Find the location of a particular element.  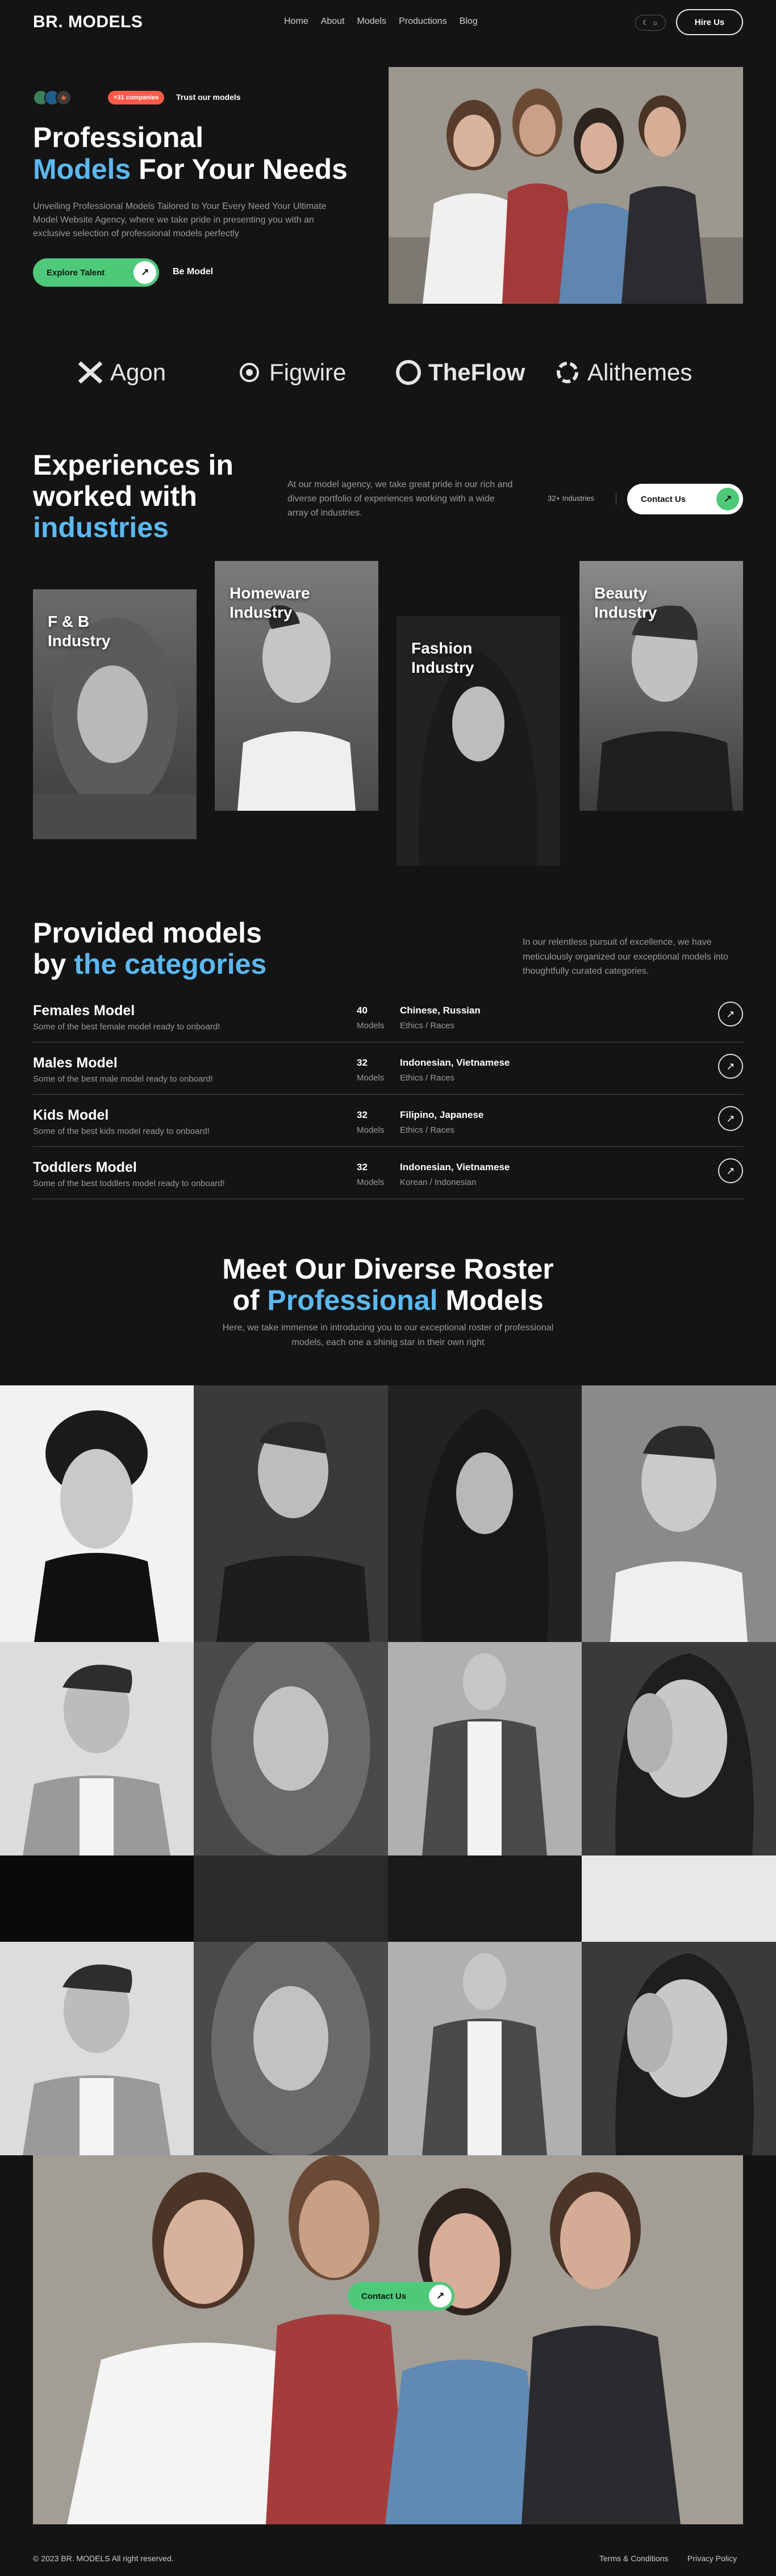

moon-icon: ☾ is located at coordinates (646, 23).